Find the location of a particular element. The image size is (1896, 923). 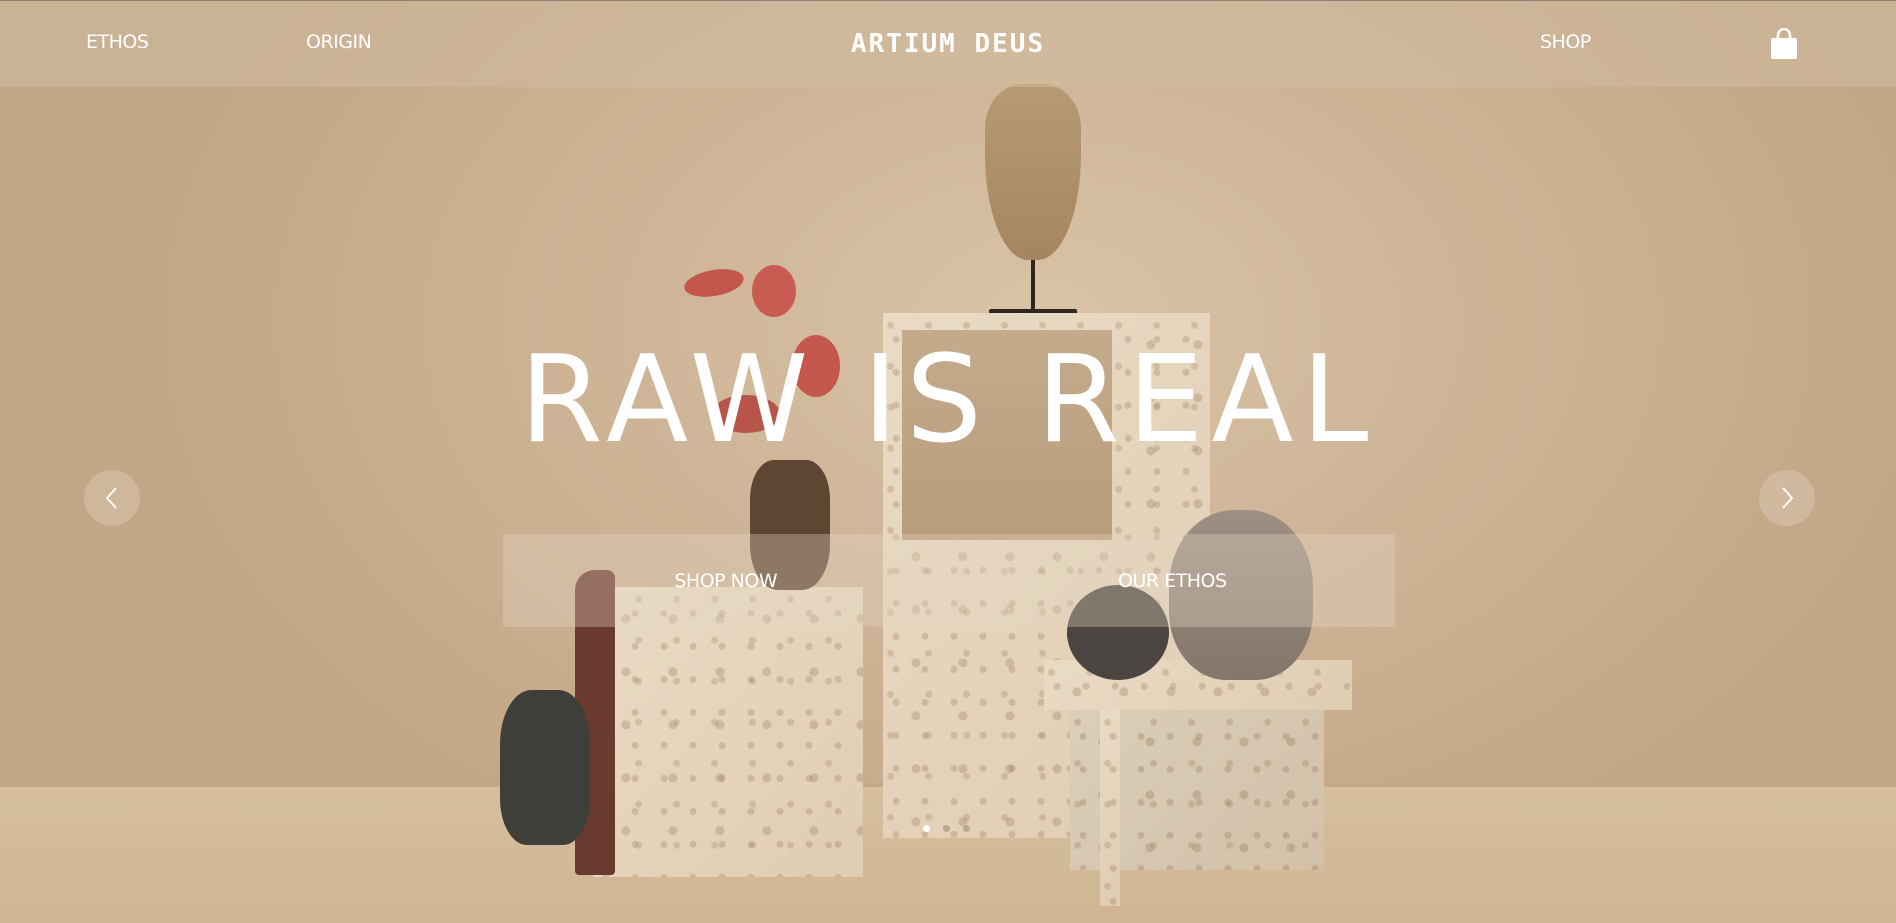

slider-pagination is located at coordinates (946, 828).